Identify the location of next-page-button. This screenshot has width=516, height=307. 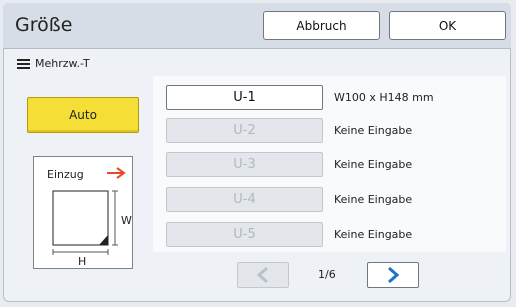
(393, 275).